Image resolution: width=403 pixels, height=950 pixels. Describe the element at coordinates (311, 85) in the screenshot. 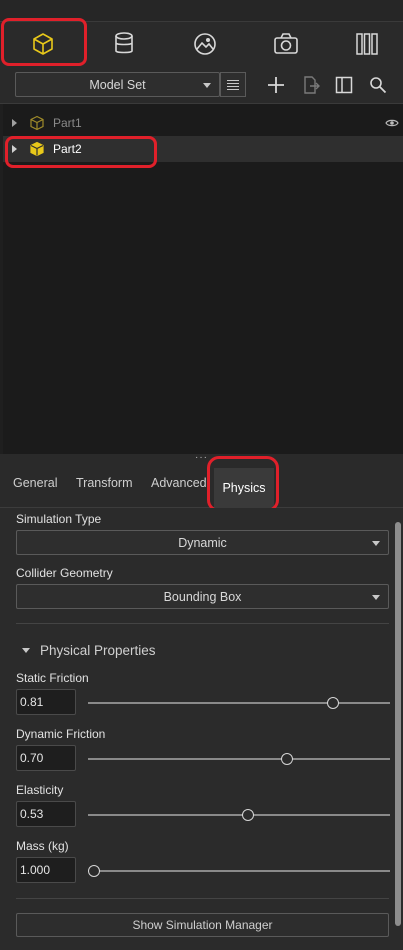

I see `export-icon` at that location.